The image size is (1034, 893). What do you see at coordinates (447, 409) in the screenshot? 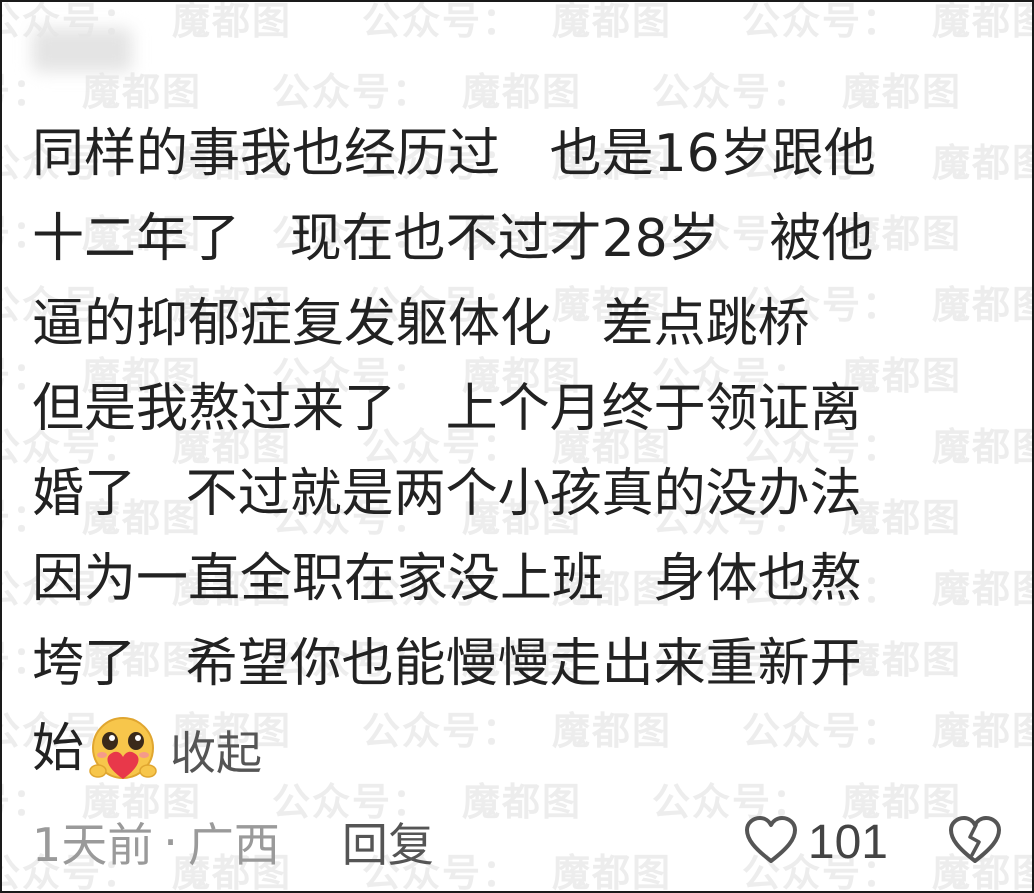
I see `comment-line: 但是我熬过来了 上个月终于领证离` at bounding box center [447, 409].